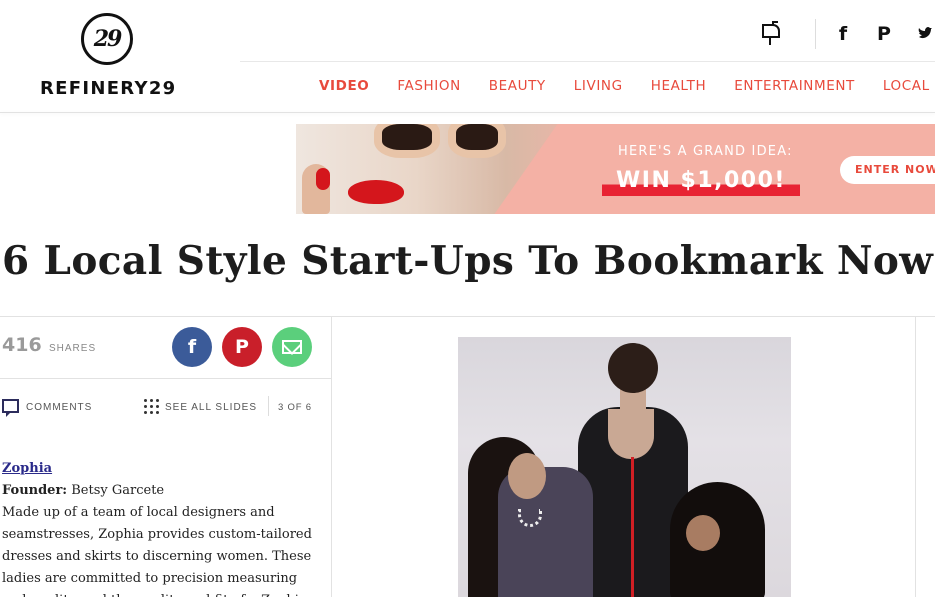  What do you see at coordinates (632, 527) in the screenshot?
I see `photo-zipper` at bounding box center [632, 527].